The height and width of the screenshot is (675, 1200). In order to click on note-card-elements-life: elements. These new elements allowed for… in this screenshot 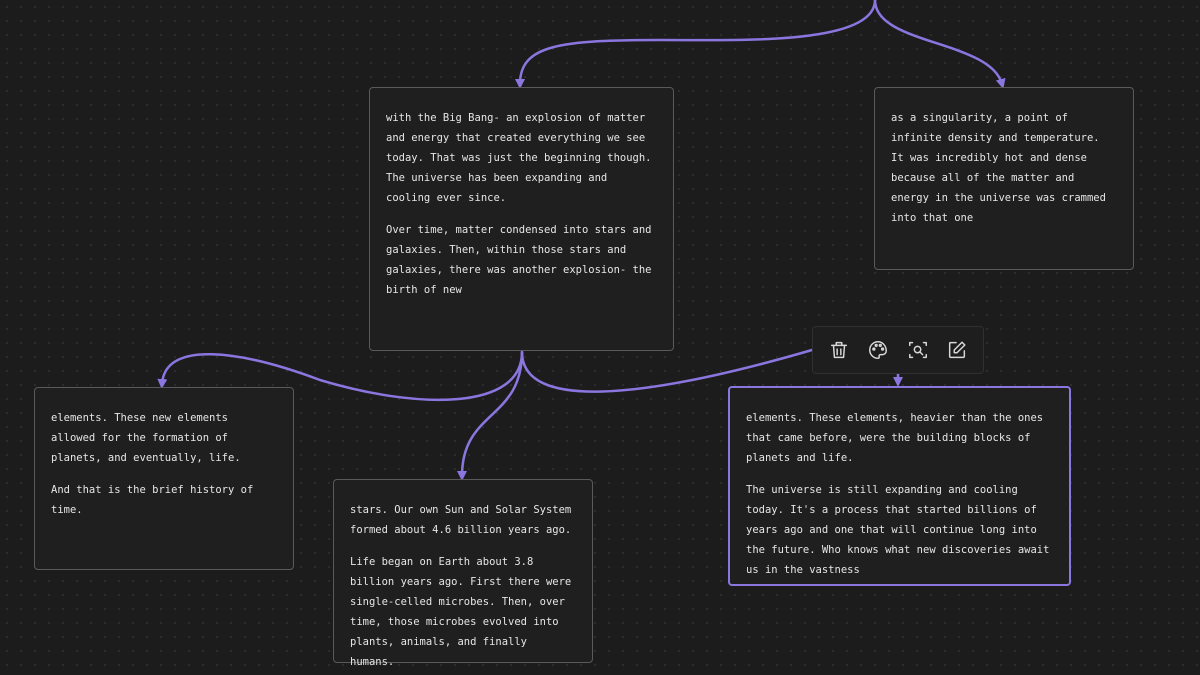, I will do `click(164, 478)`.